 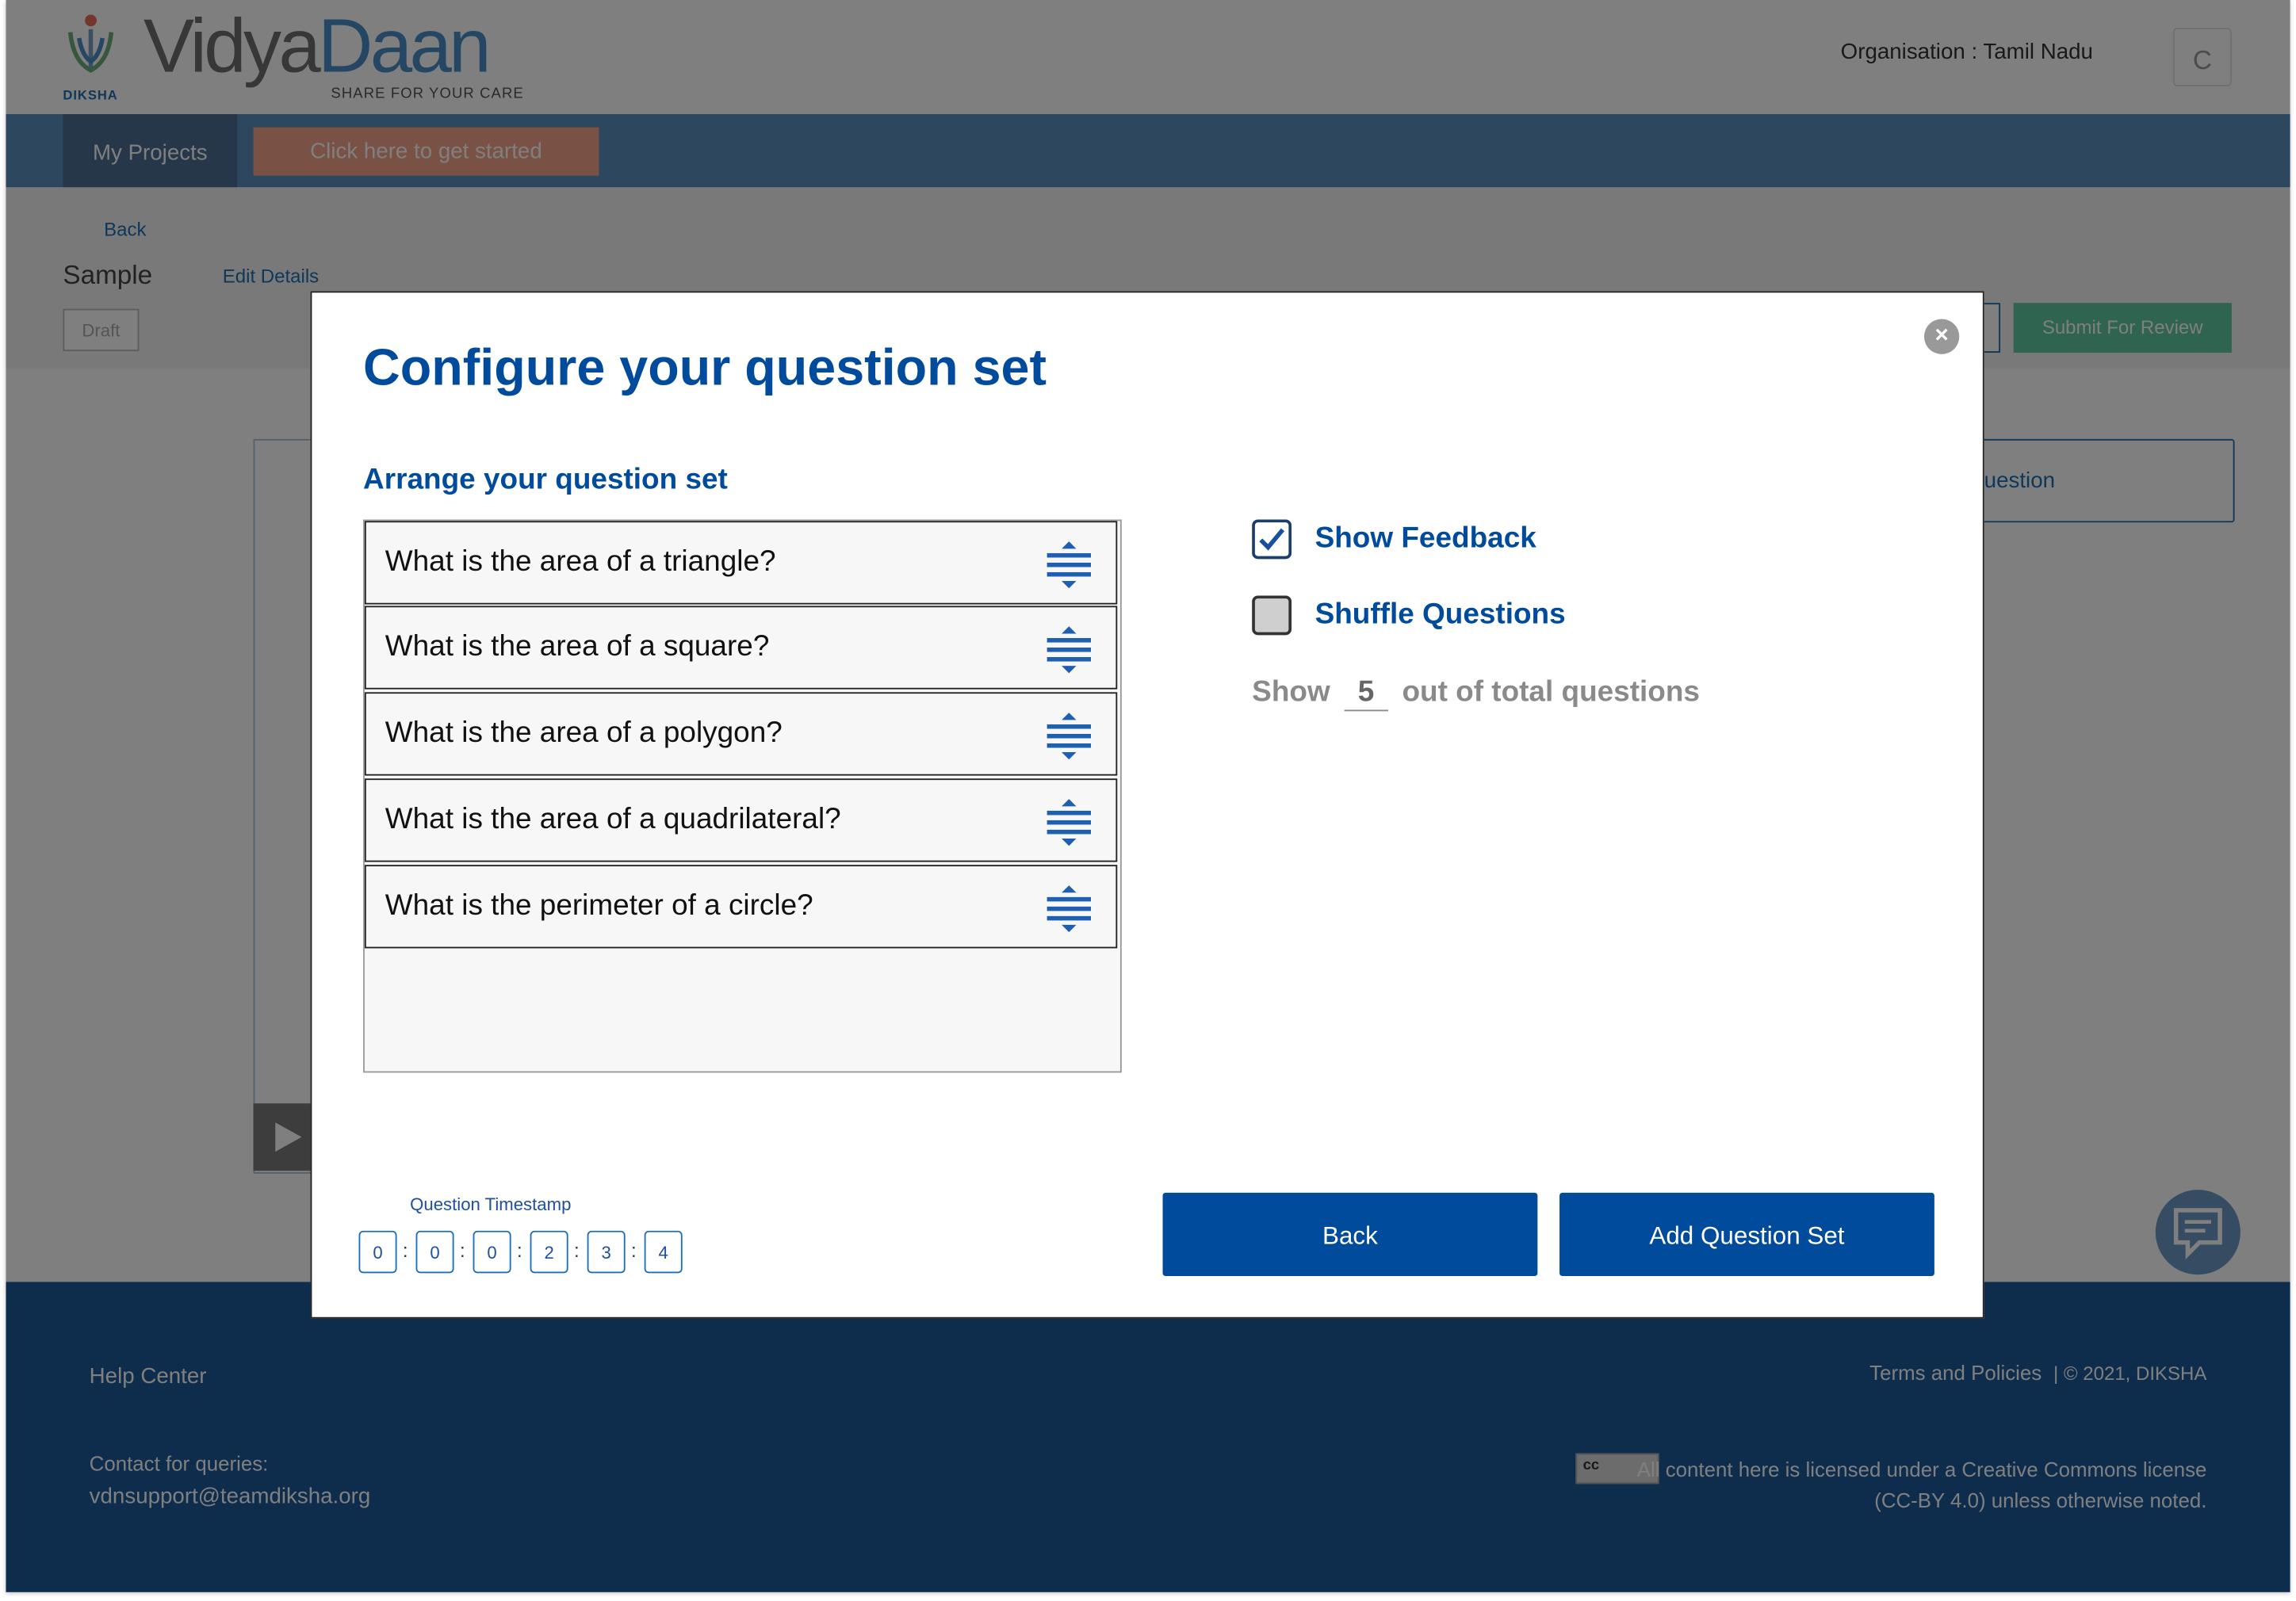 What do you see at coordinates (599, 906) in the screenshot?
I see `question-text: What is the perimeter of a circle?` at bounding box center [599, 906].